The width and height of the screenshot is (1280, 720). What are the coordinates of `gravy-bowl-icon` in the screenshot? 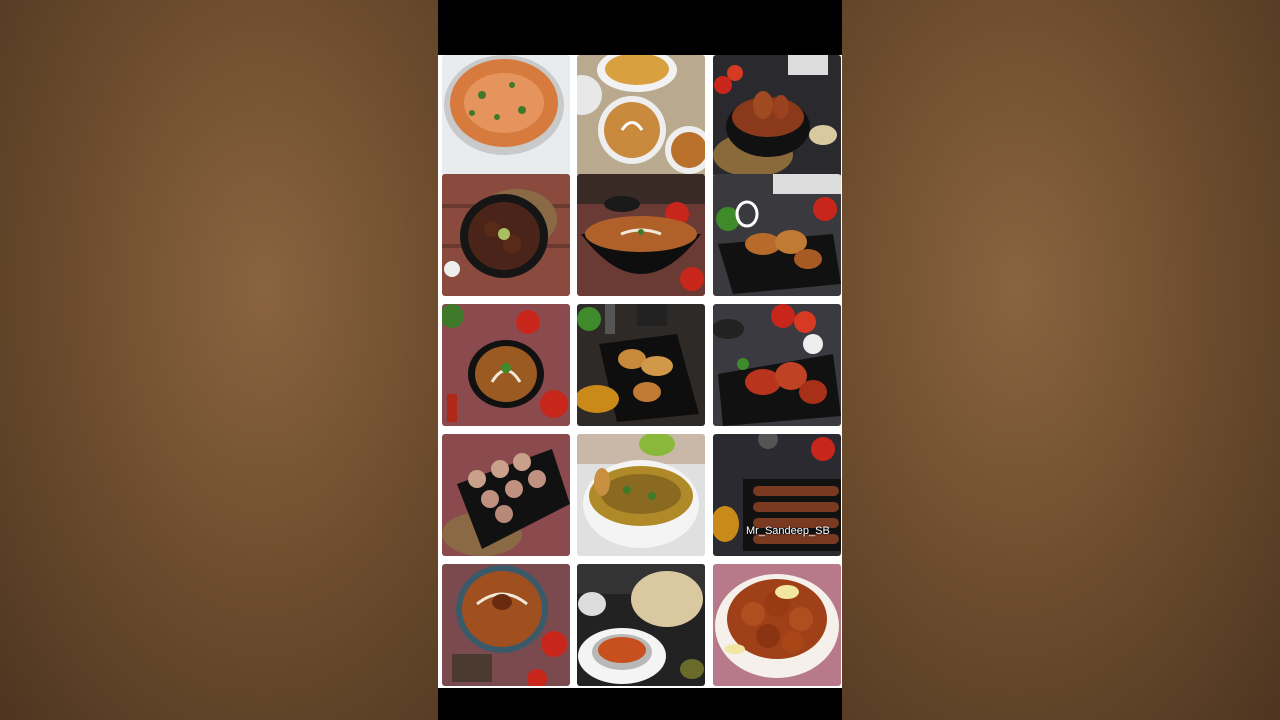 It's located at (641, 235).